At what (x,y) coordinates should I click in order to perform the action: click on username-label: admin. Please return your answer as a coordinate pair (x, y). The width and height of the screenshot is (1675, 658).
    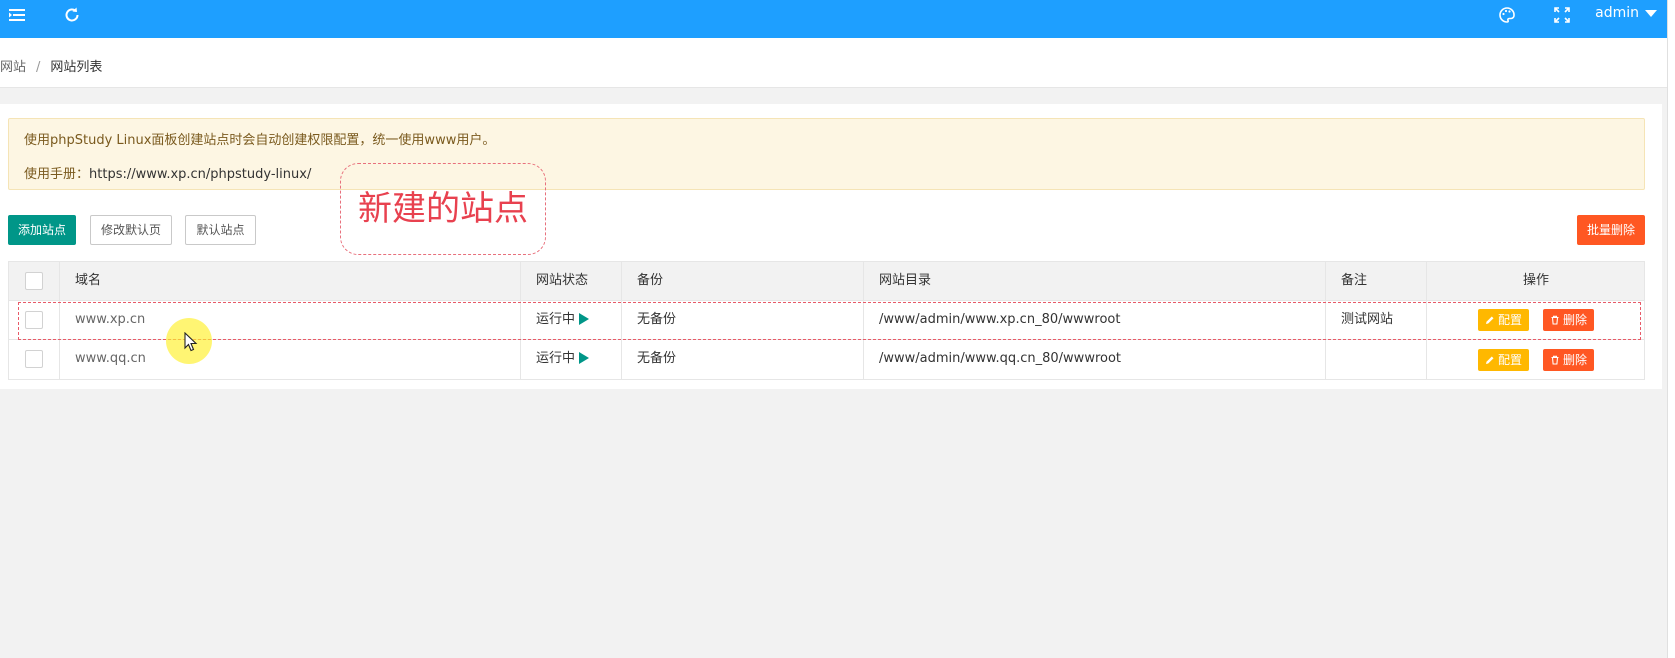
    Looking at the image, I should click on (1617, 13).